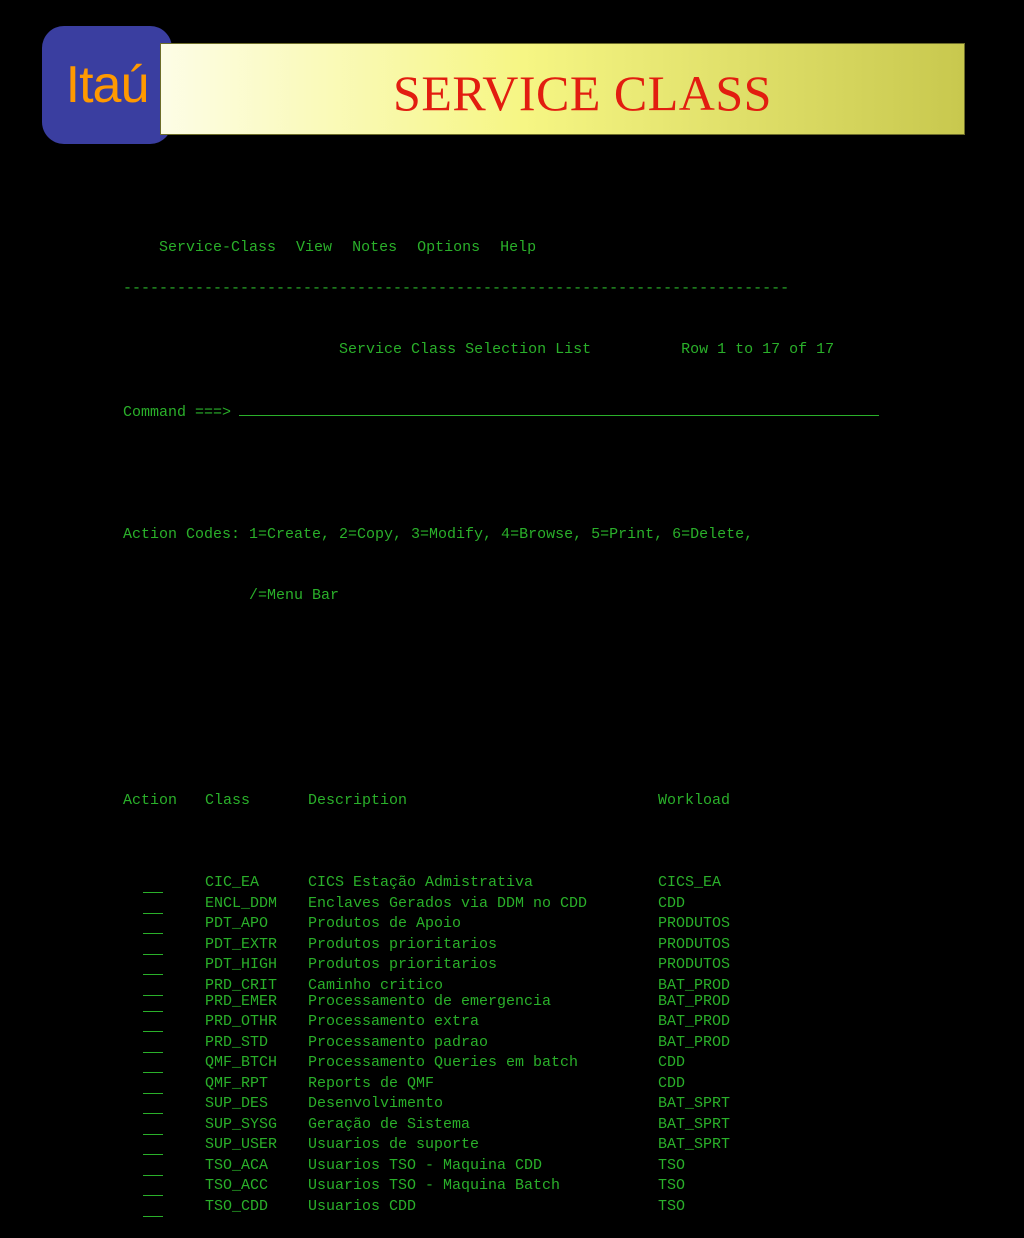 The width and height of the screenshot is (1024, 1238). I want to click on class-cell: PRD_EMER, so click(241, 1001).